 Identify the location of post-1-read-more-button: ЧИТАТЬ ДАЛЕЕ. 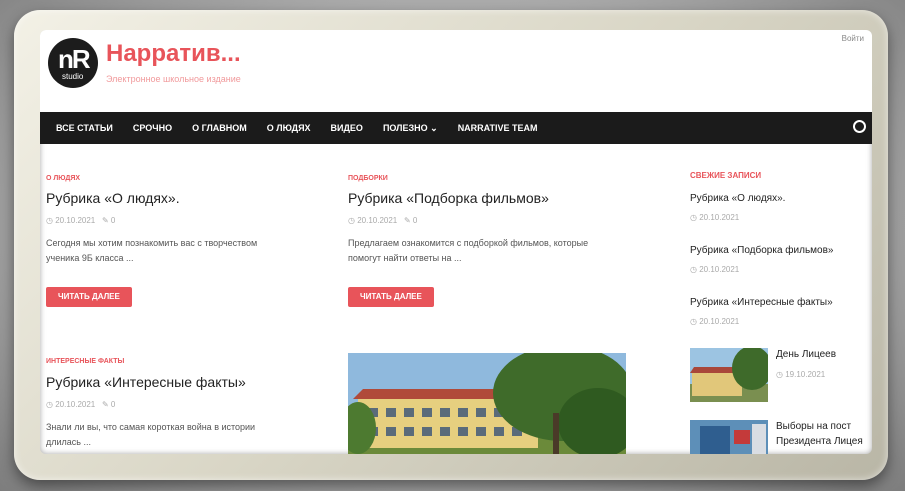
(89, 297).